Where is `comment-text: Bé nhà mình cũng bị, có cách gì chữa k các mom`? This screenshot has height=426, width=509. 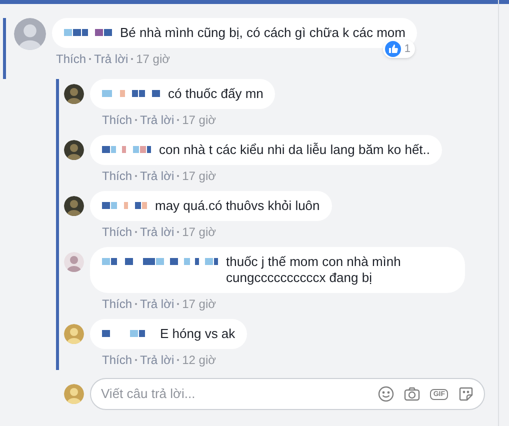 comment-text: Bé nhà mình cũng bị, có cách gì chữa k các mom is located at coordinates (263, 33).